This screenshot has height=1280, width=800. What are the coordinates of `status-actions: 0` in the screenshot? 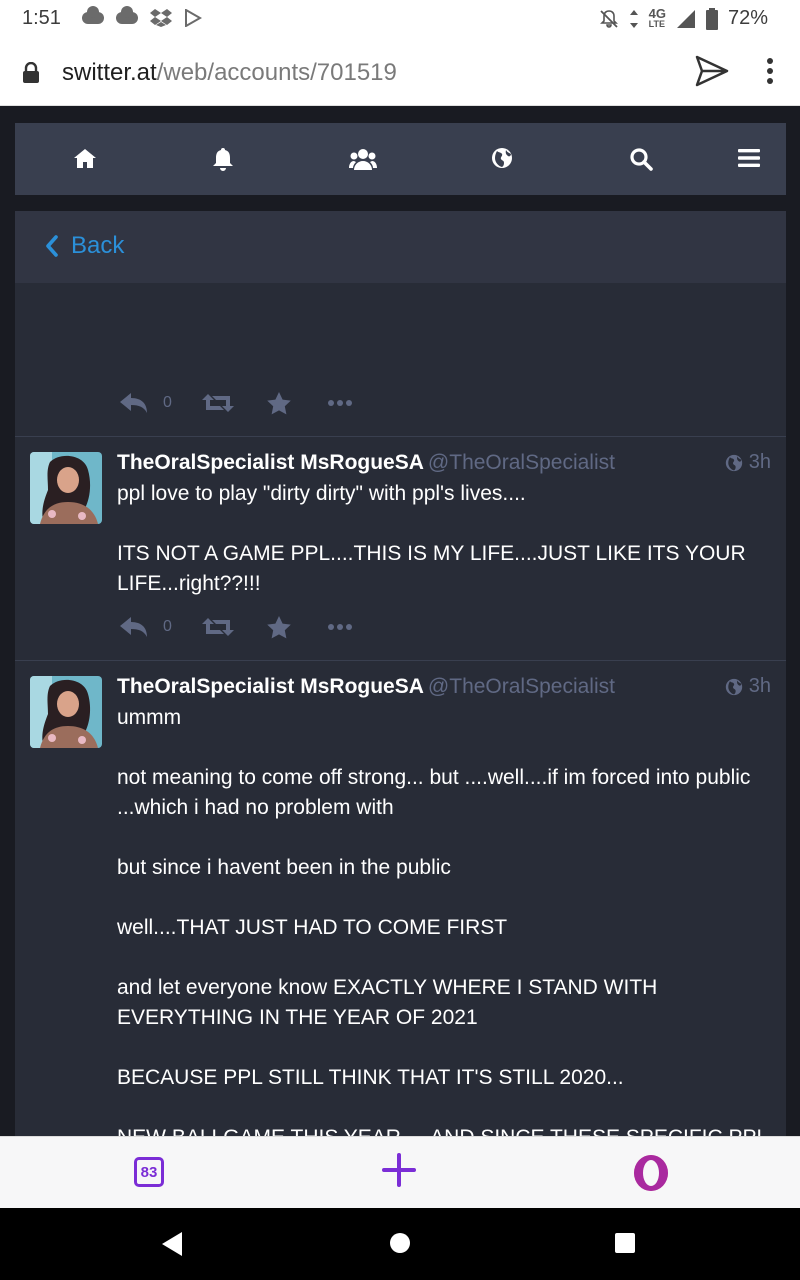 It's located at (235, 627).